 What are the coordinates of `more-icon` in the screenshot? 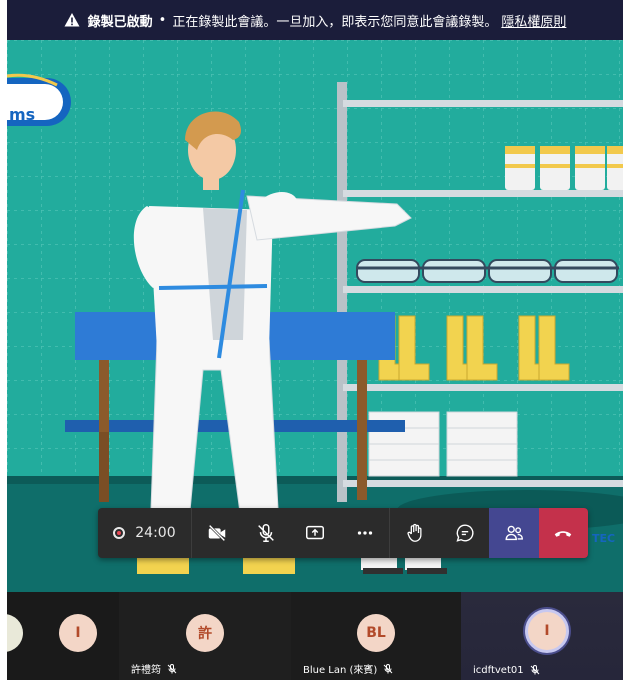 It's located at (364, 533).